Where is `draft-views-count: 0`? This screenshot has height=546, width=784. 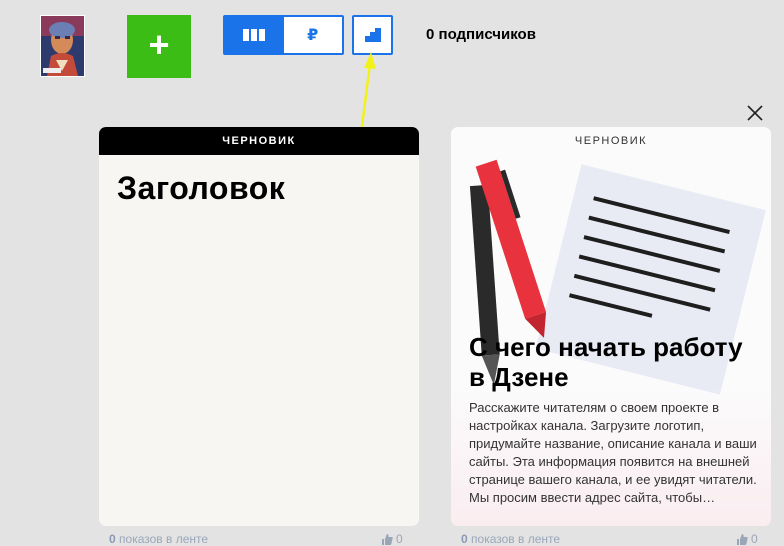 draft-views-count: 0 is located at coordinates (112, 539).